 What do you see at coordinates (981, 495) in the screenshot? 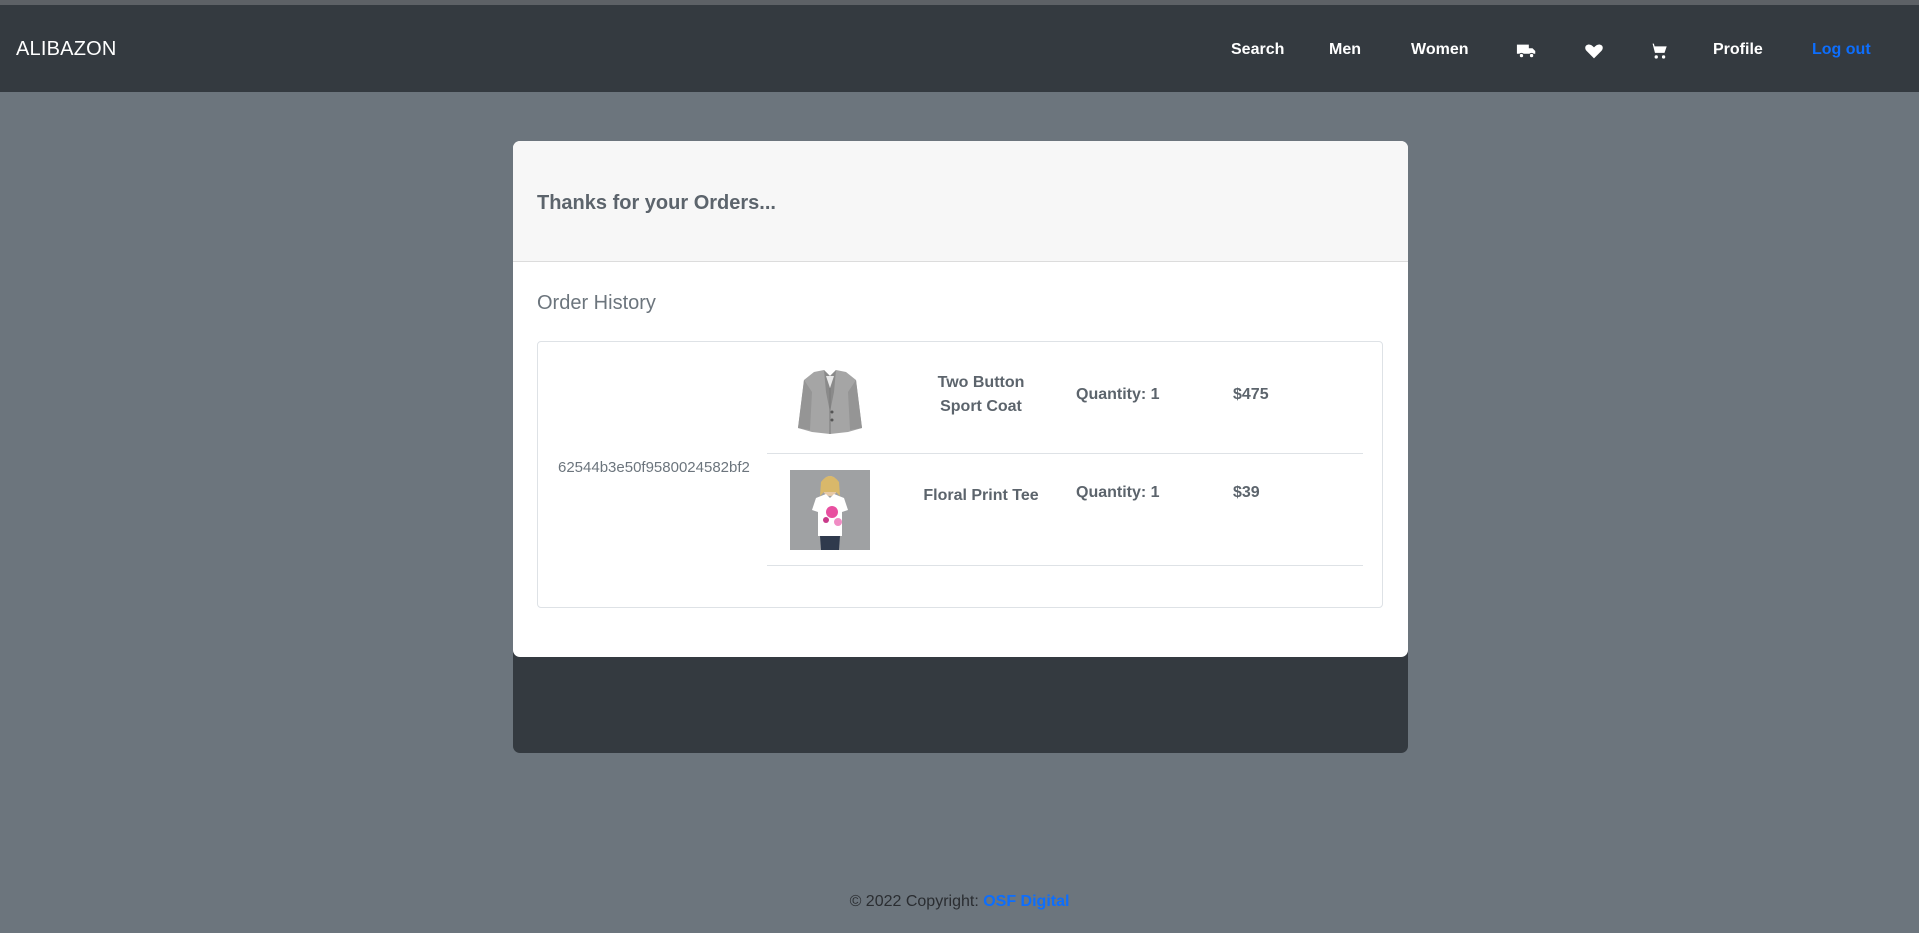
I see `item-name: Floral Print Tee` at bounding box center [981, 495].